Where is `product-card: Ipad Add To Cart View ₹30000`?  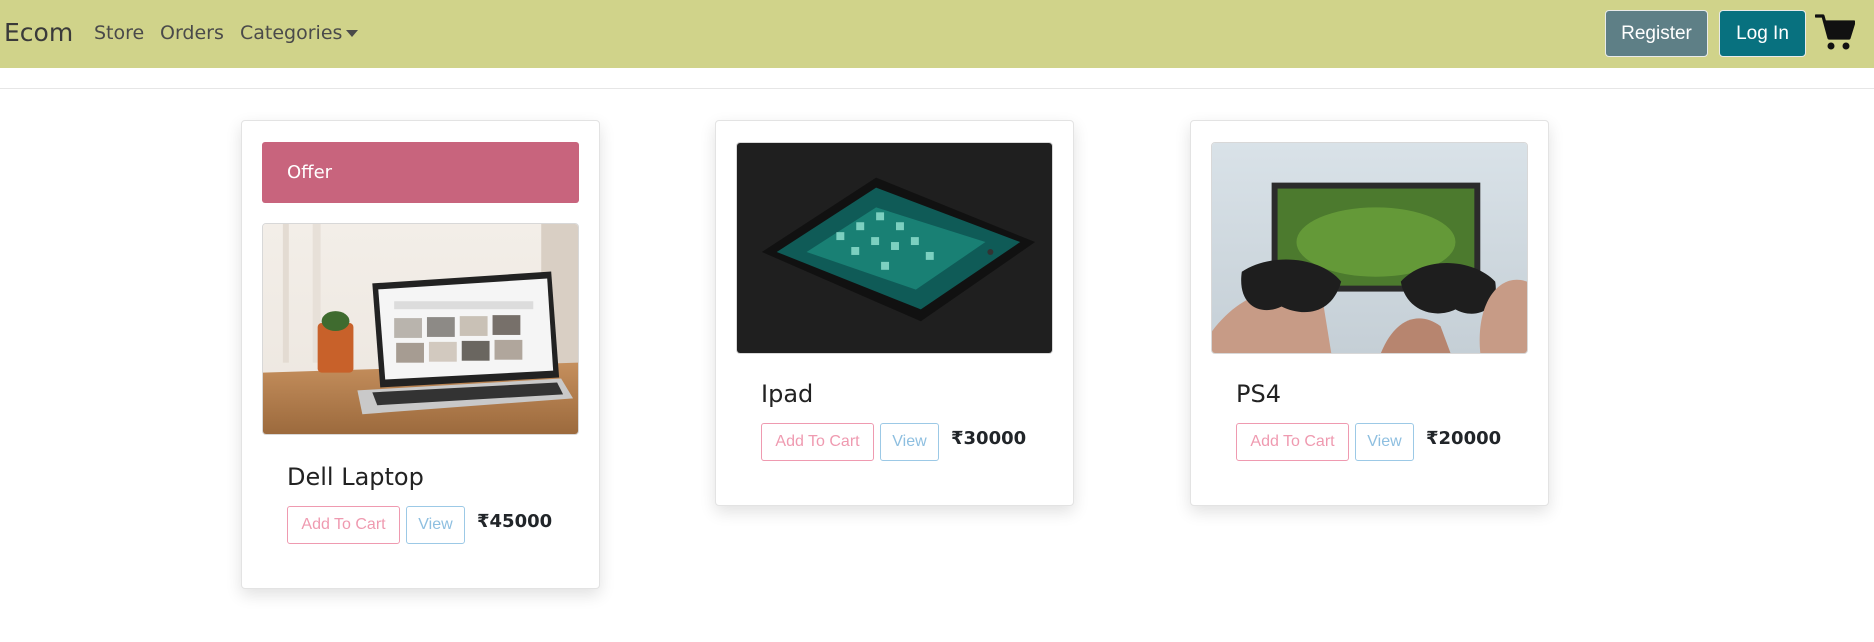
product-card: Ipad Add To Cart View ₹30000 is located at coordinates (894, 313).